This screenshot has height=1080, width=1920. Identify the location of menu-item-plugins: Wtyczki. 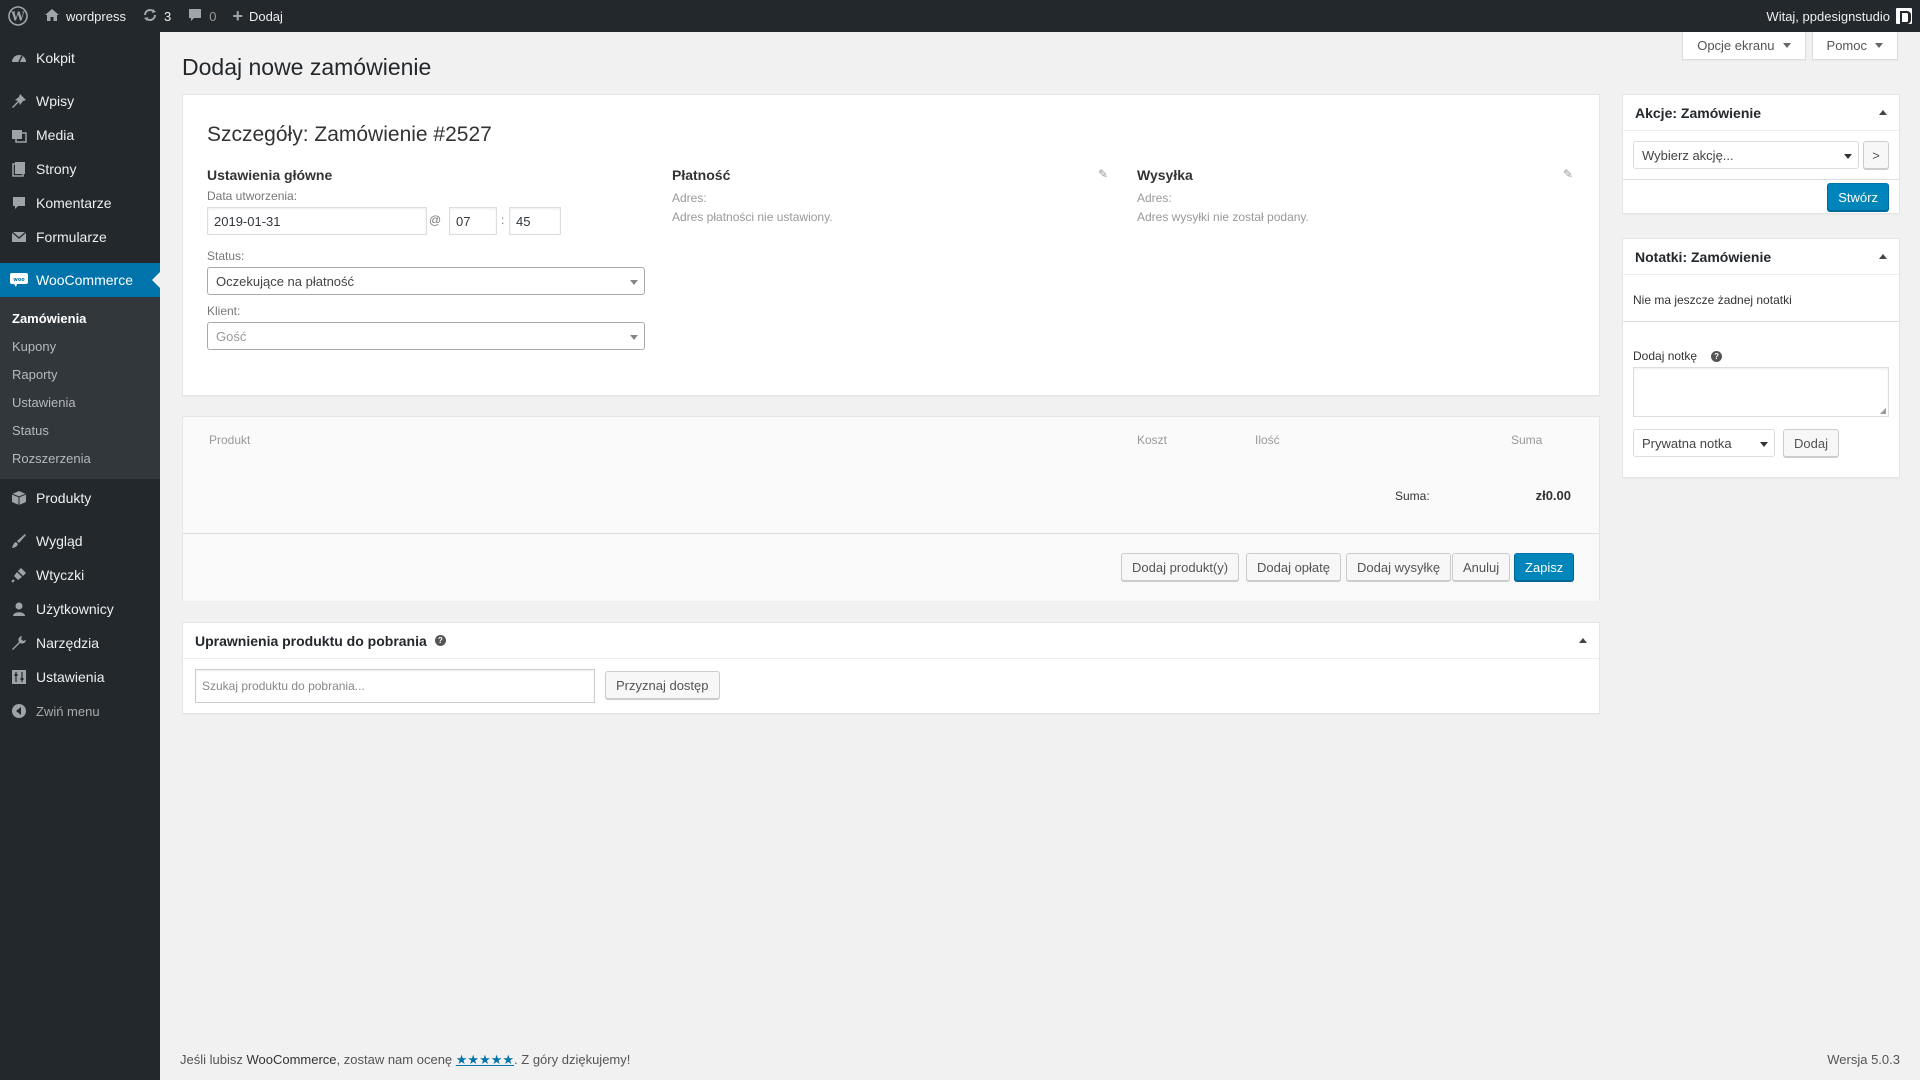
(80, 575).